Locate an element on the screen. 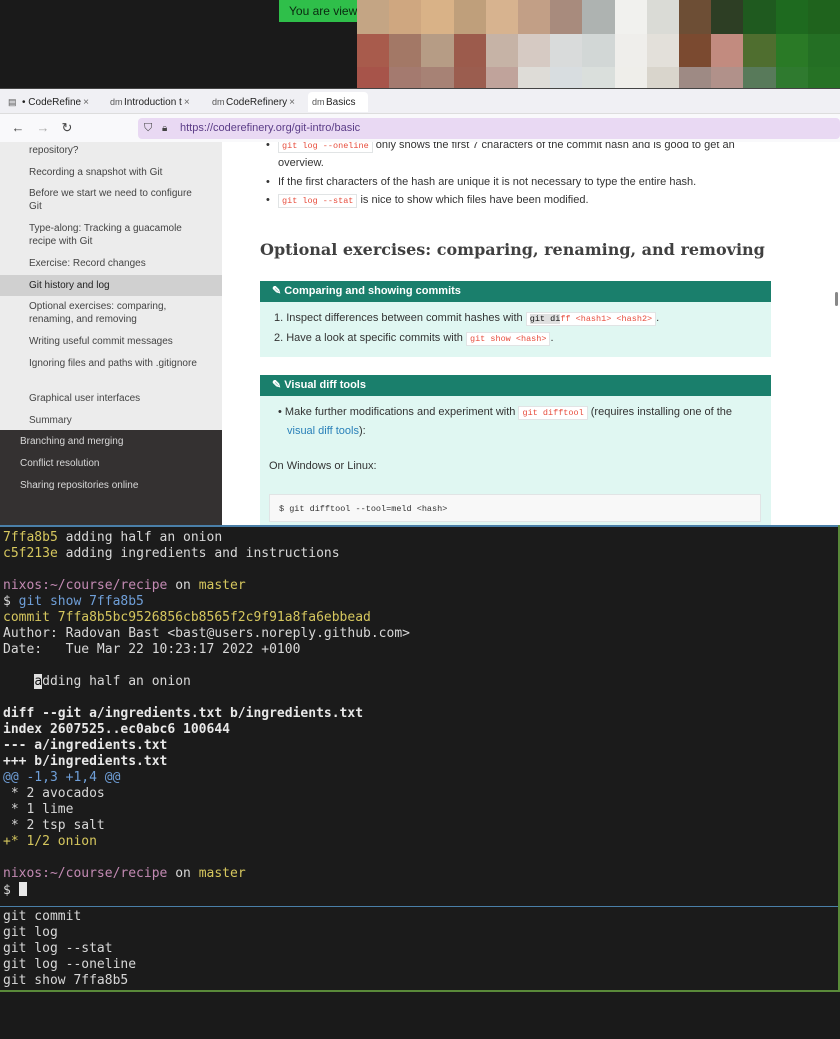 This screenshot has height=1039, width=840. sidebar-item: Writing useful commit messages is located at coordinates (111, 341).